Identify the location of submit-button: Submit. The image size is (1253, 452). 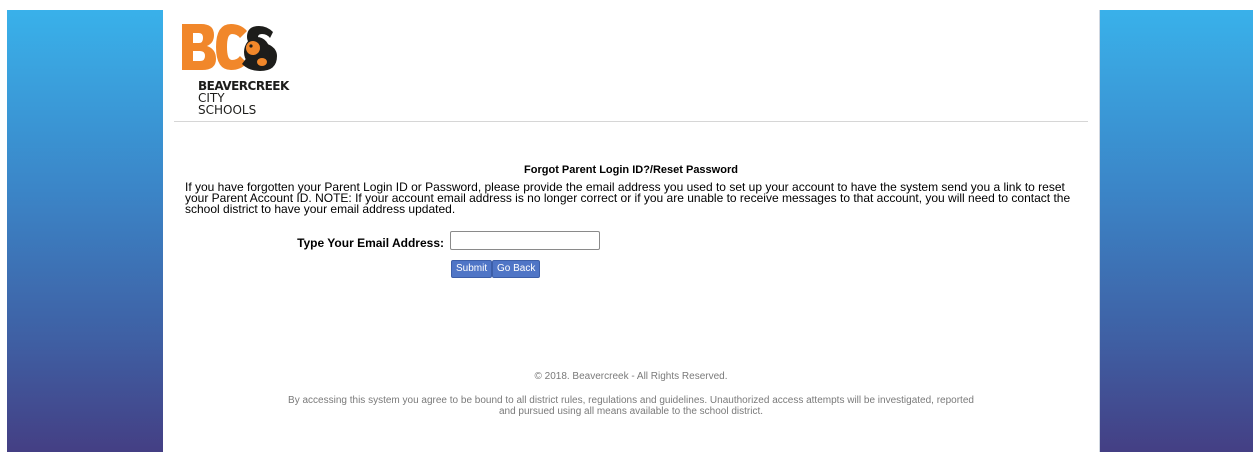
(472, 269).